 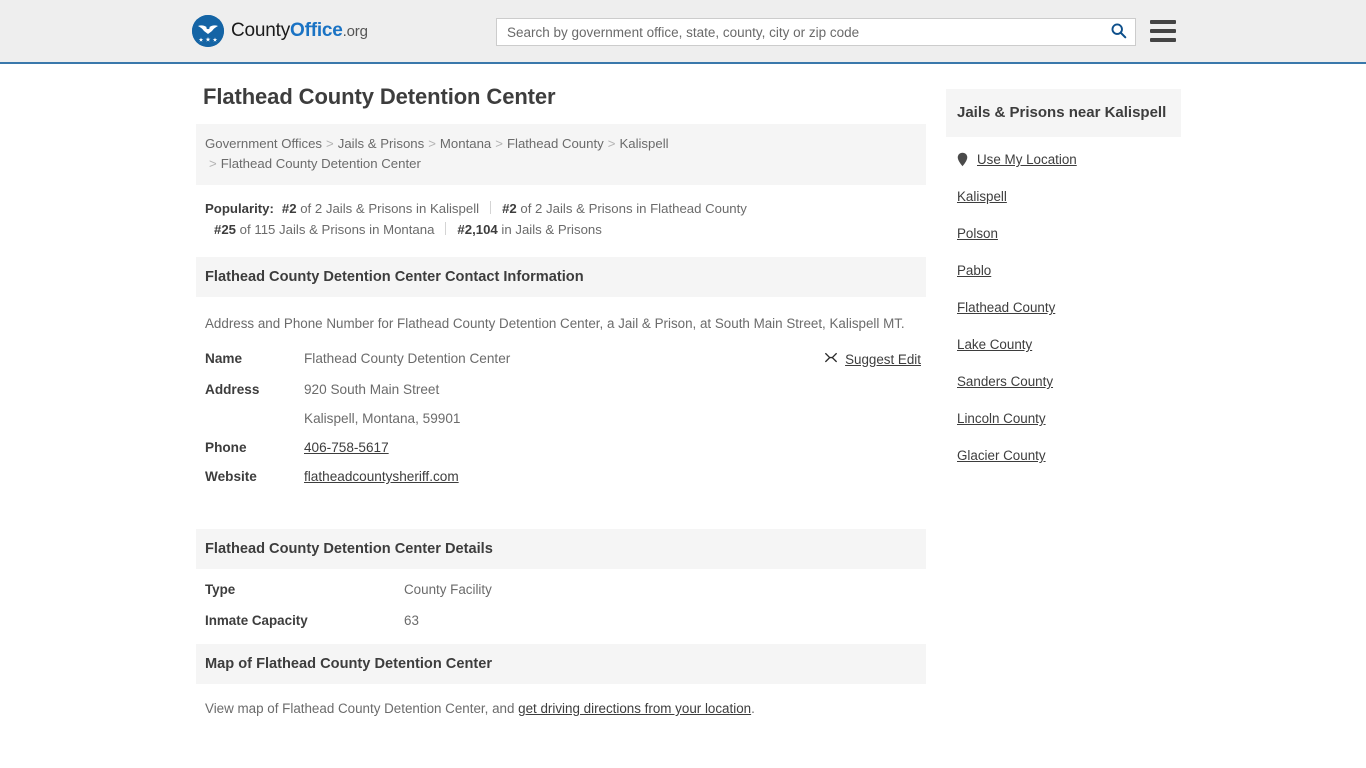 I want to click on suggest-edit-button: Suggest Edit, so click(x=872, y=359).